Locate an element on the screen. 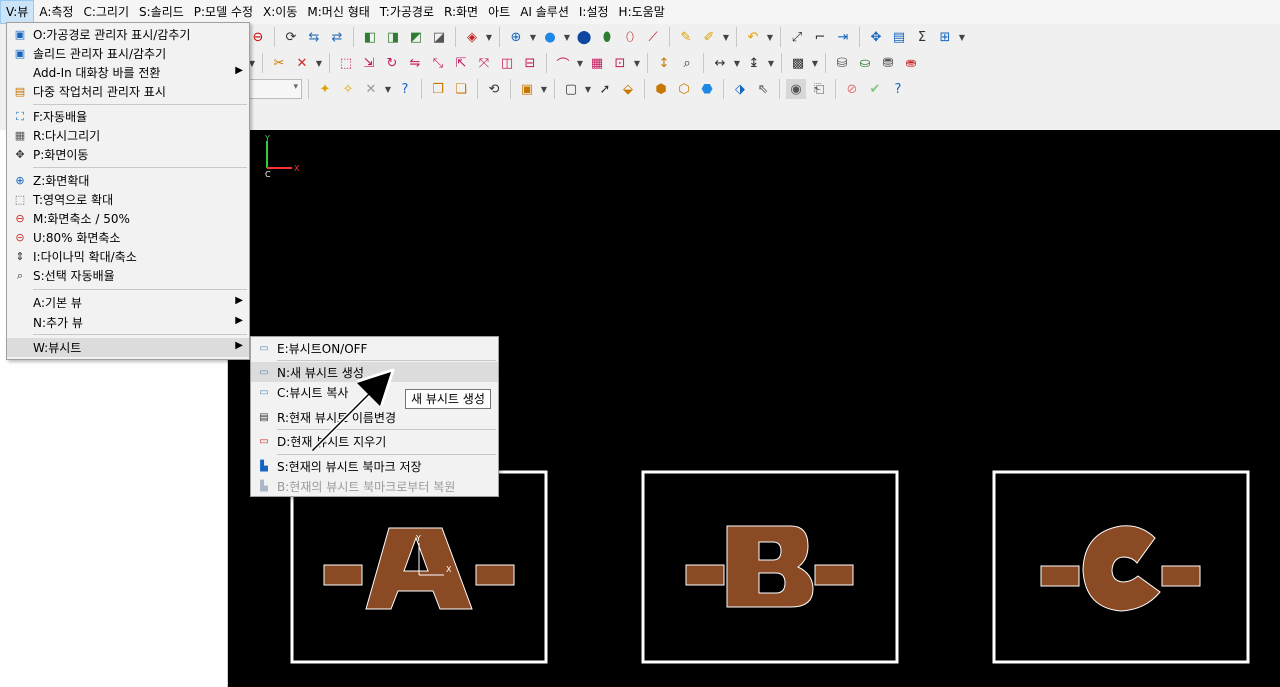  part-b is located at coordinates (770, 567).